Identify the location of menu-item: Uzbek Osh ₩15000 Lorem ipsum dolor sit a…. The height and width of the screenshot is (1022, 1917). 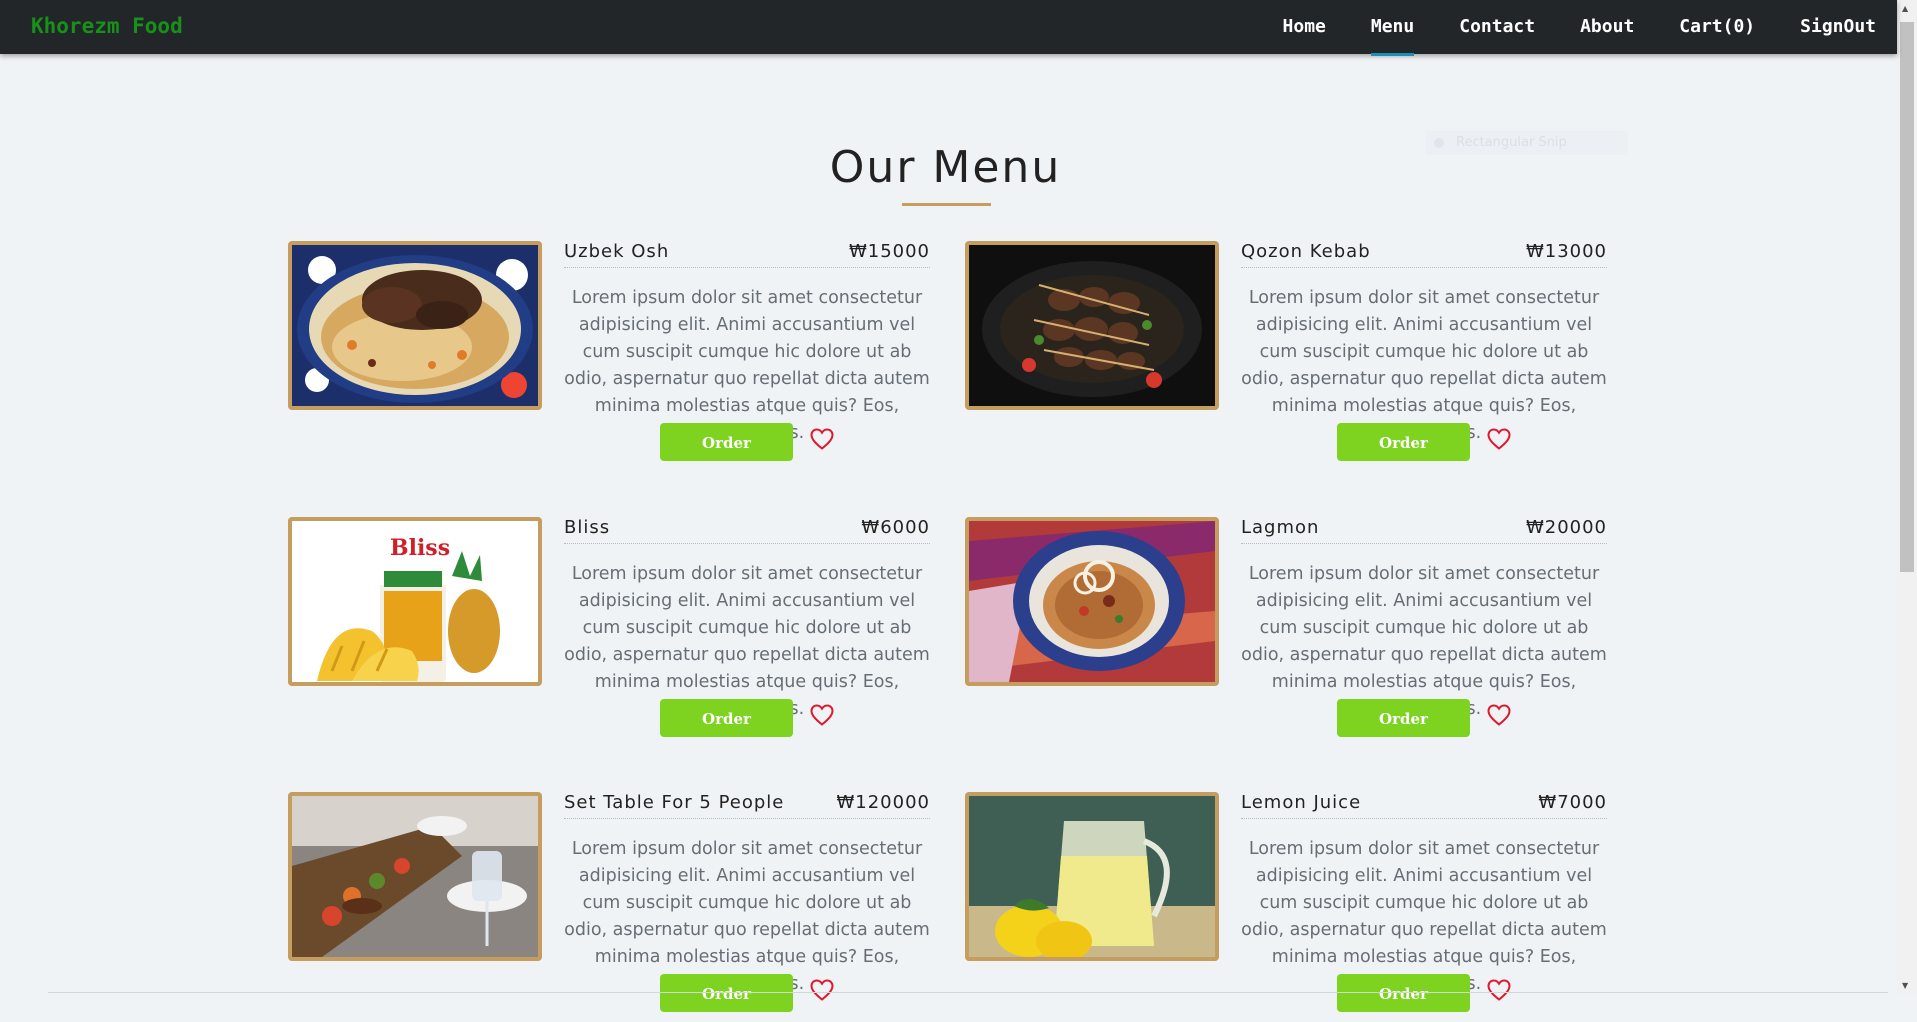
(619, 356).